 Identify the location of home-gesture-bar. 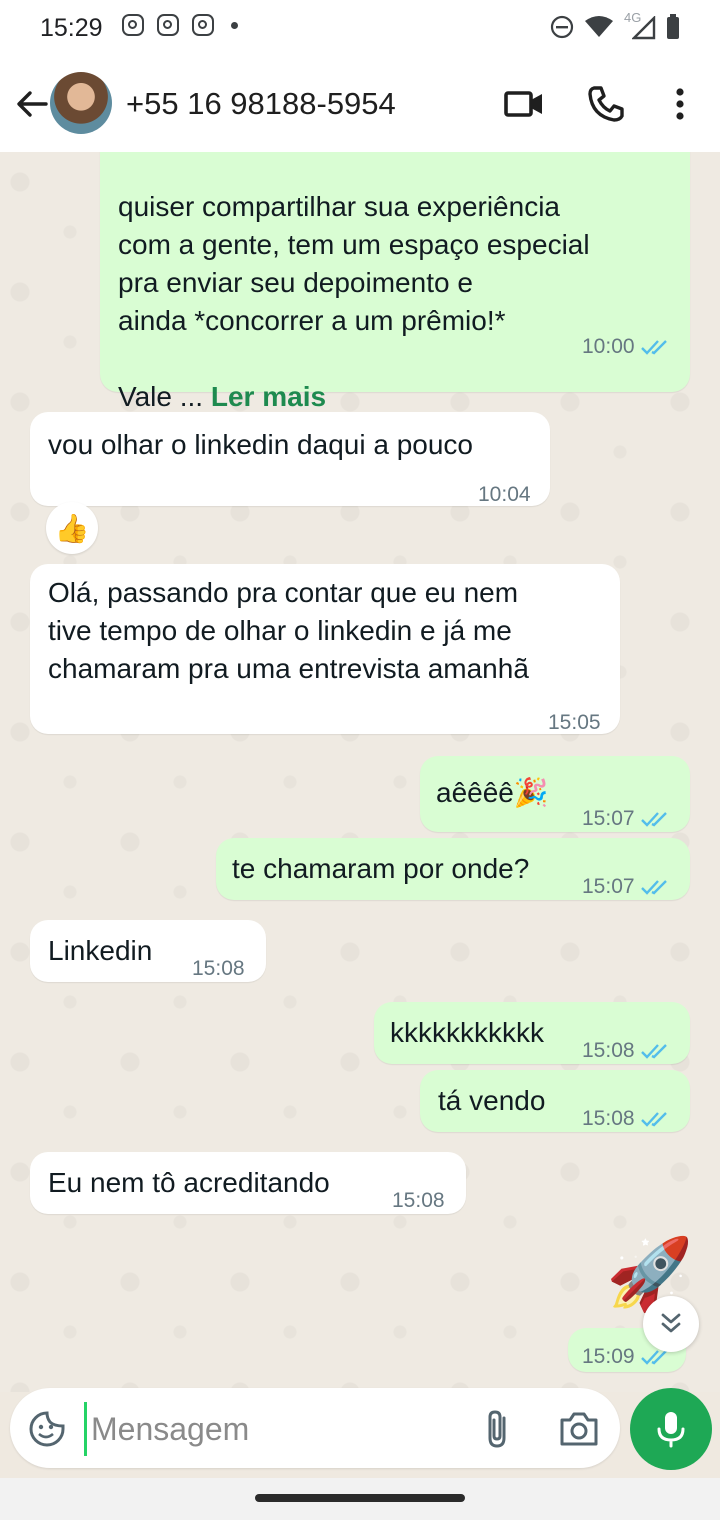
(360, 1498).